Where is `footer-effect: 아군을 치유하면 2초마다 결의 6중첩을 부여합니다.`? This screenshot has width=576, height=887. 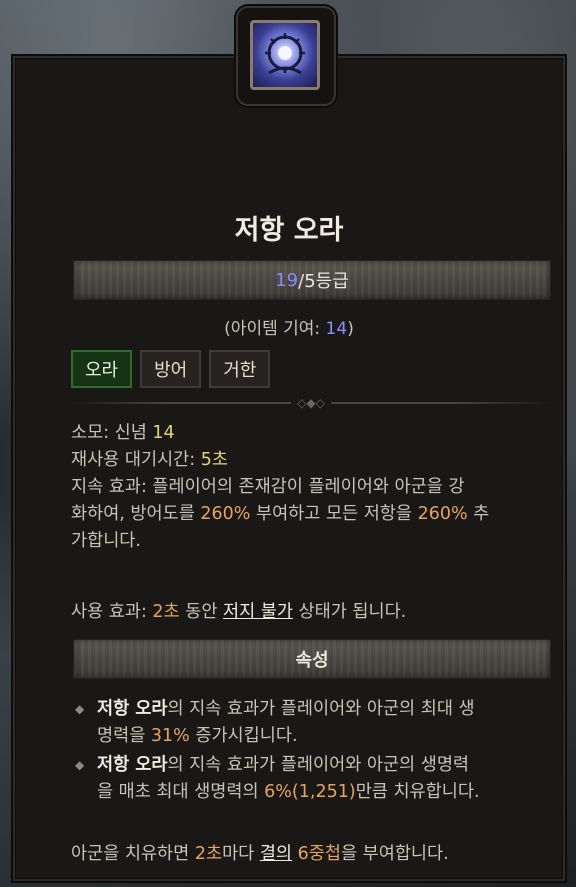 footer-effect: 아군을 치유하면 2초마다 결의 6중첩을 부여합니다. is located at coordinates (260, 852).